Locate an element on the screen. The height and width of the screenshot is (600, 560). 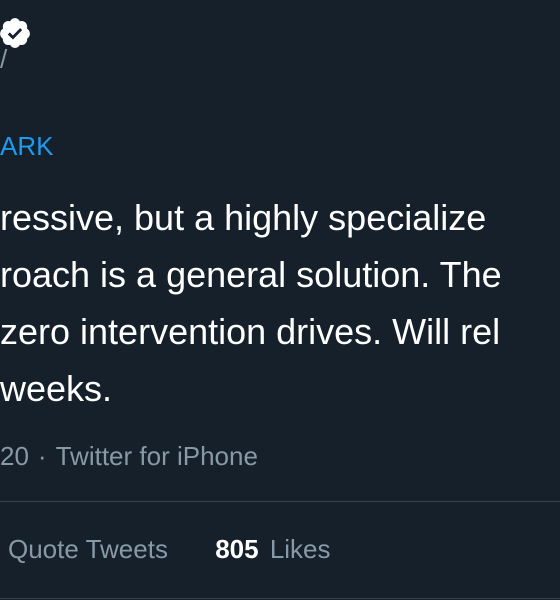
likes-count: 805 is located at coordinates (237, 549).